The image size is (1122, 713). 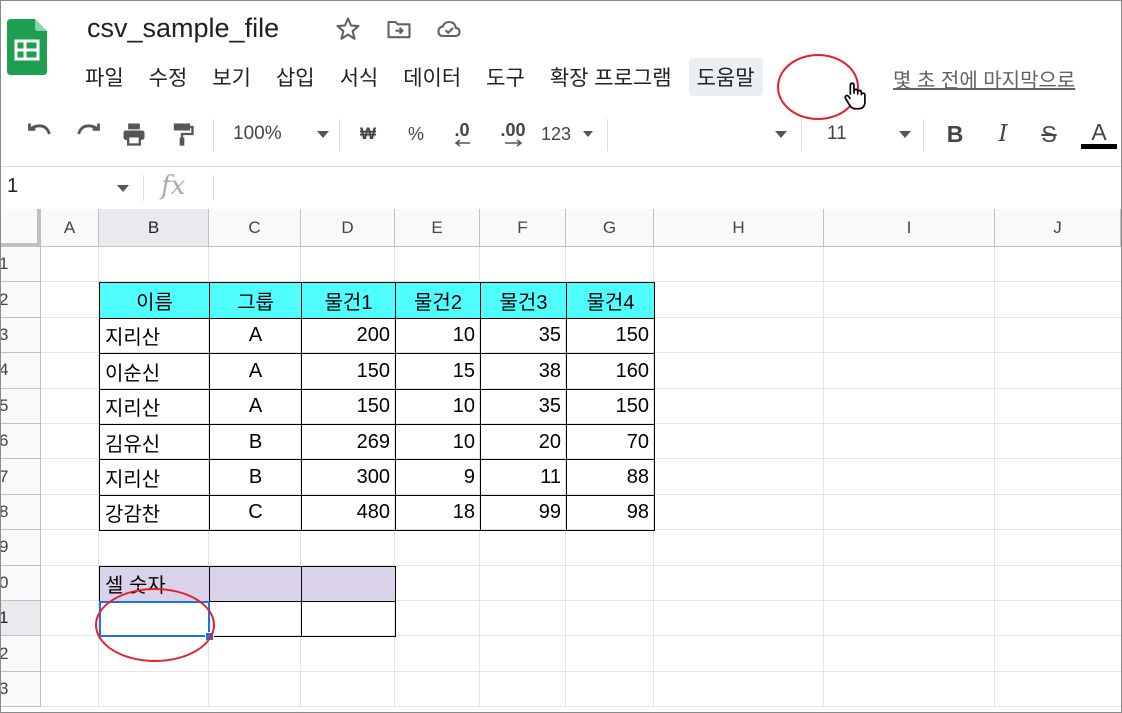 I want to click on column-header-i: I, so click(x=909, y=228).